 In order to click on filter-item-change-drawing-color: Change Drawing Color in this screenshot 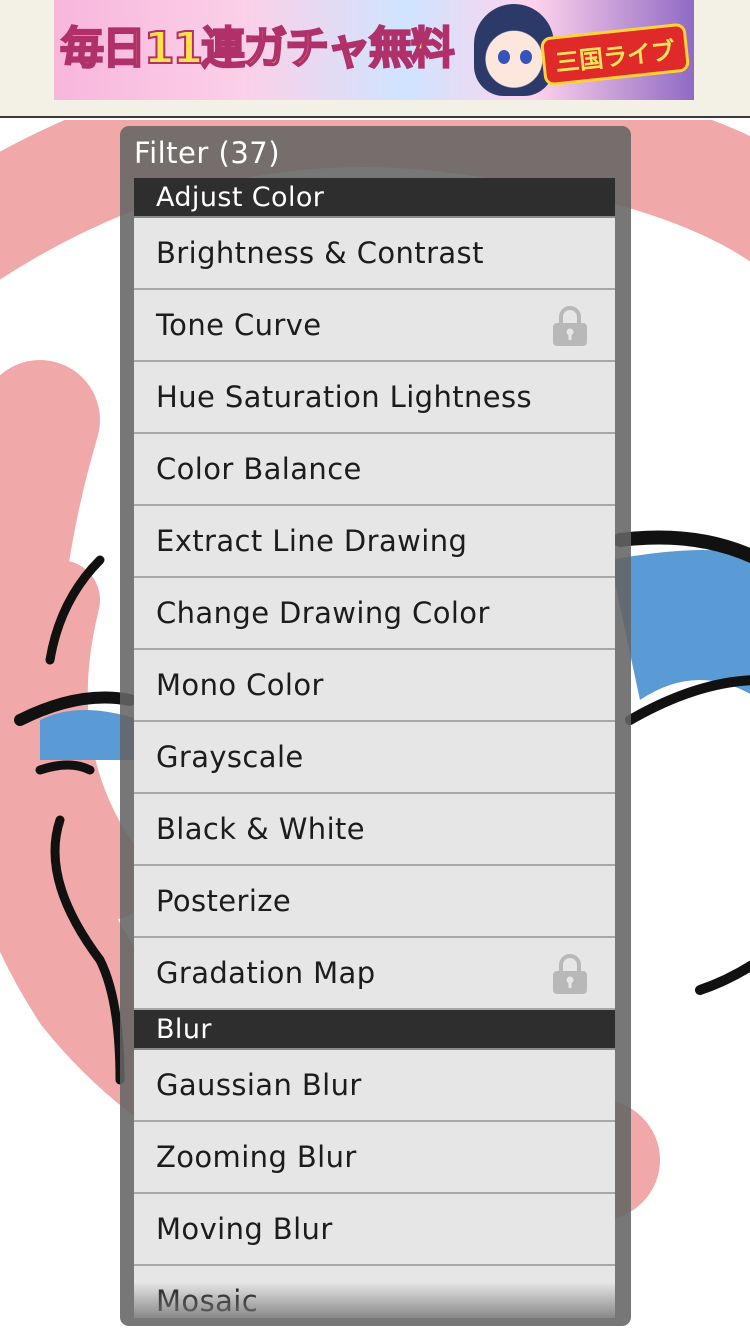, I will do `click(374, 614)`.